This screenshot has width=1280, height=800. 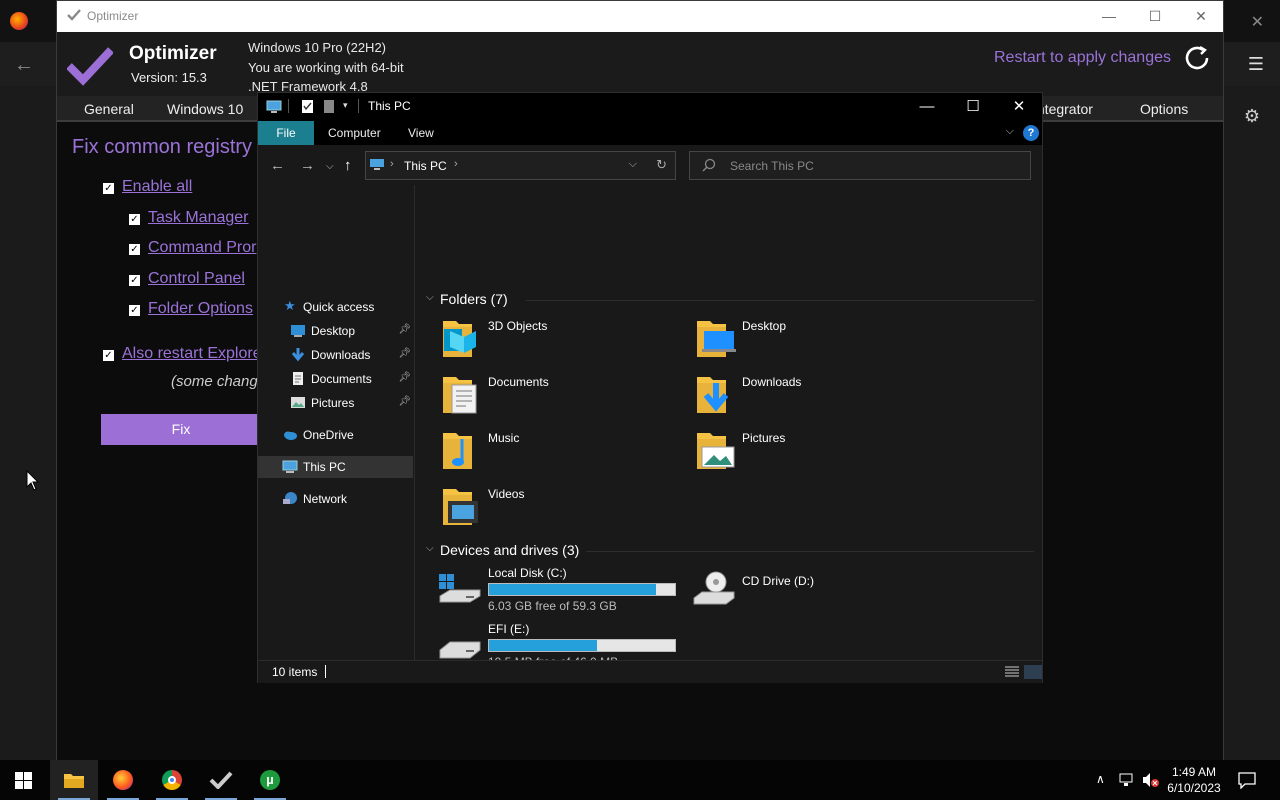 What do you see at coordinates (162, 147) in the screenshot?
I see `section-title: Fix common registry` at bounding box center [162, 147].